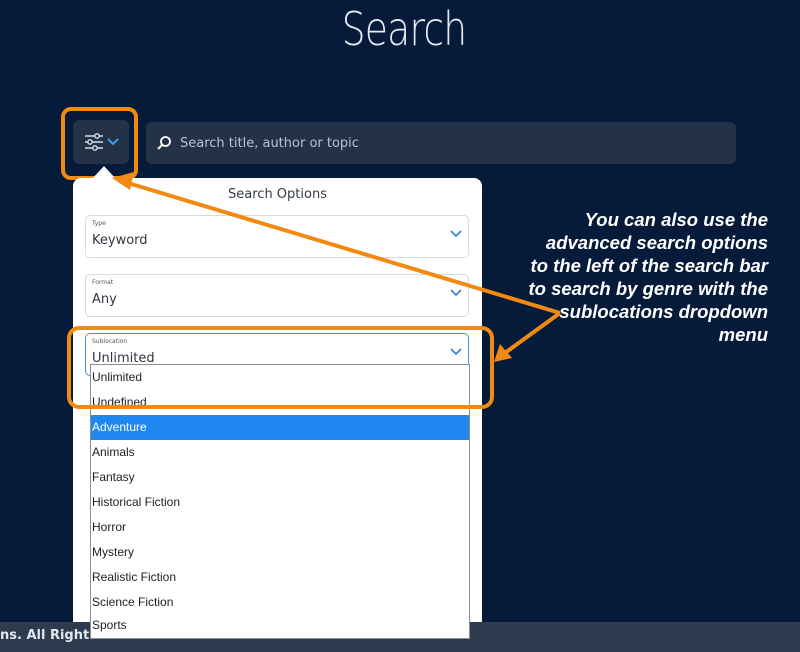  What do you see at coordinates (529, 335) in the screenshot?
I see `arrow-to-sublocation` at bounding box center [529, 335].